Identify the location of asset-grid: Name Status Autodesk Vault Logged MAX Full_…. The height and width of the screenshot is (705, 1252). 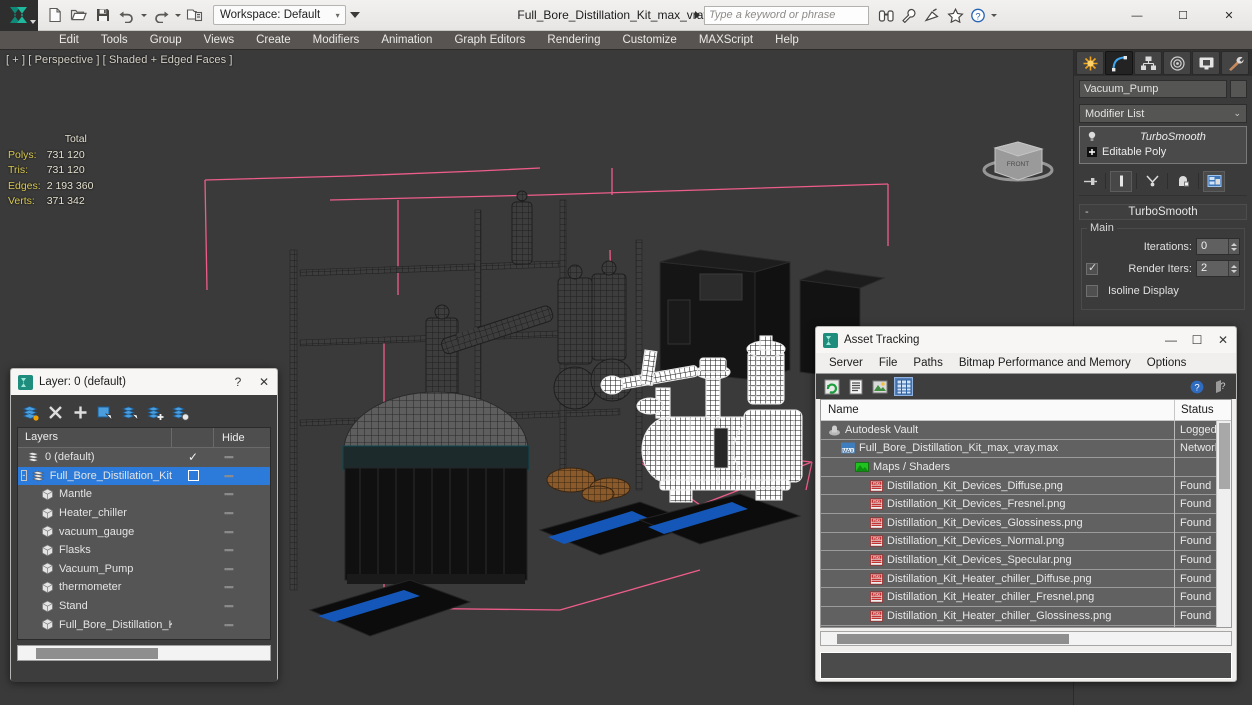
(1026, 513).